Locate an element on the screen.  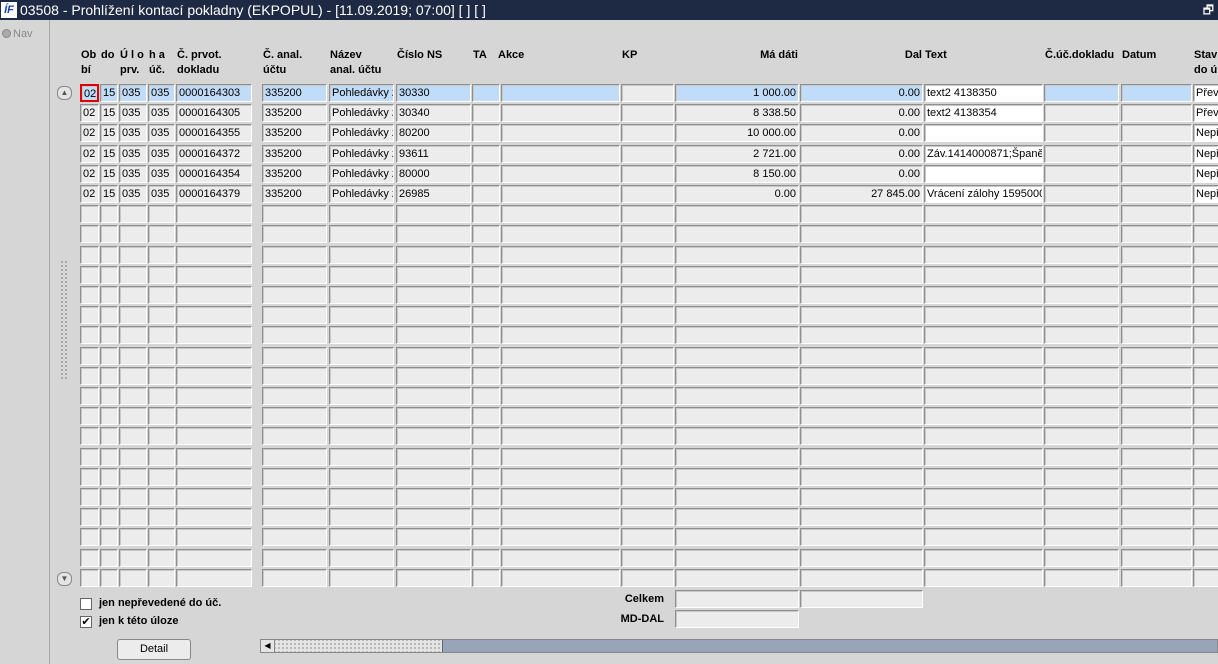
cell-text: Záv.1414000871;Španě is located at coordinates (983, 154).